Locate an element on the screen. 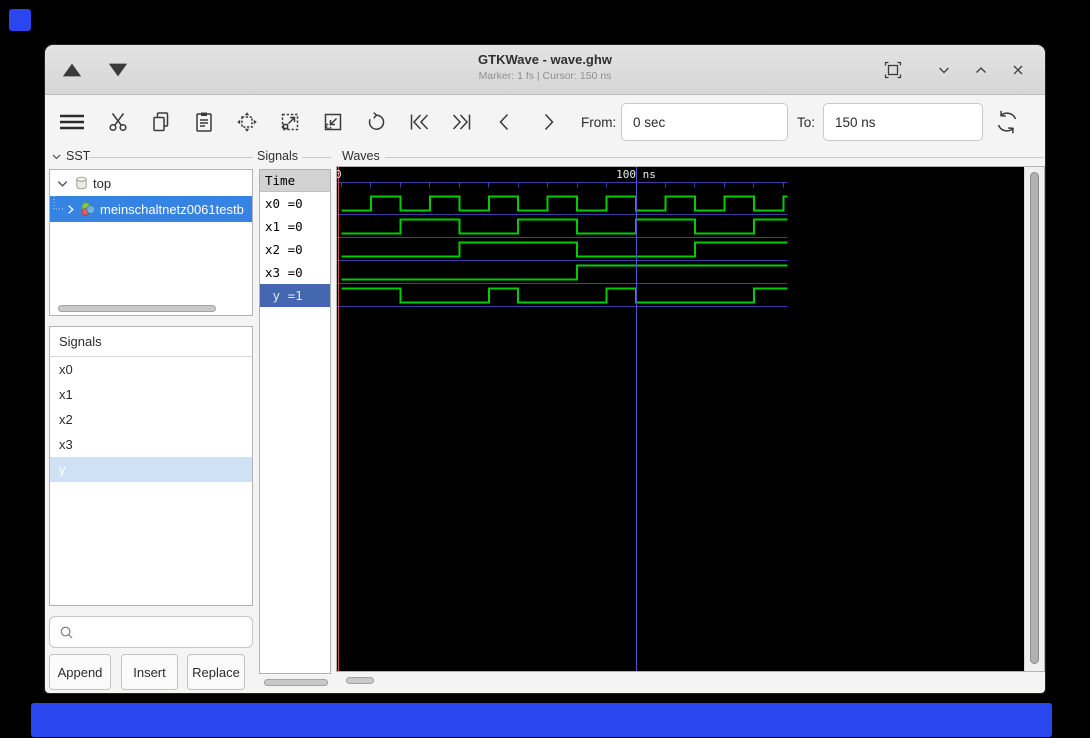 The image size is (1090, 738). zoom-fit-icon is located at coordinates (247, 122).